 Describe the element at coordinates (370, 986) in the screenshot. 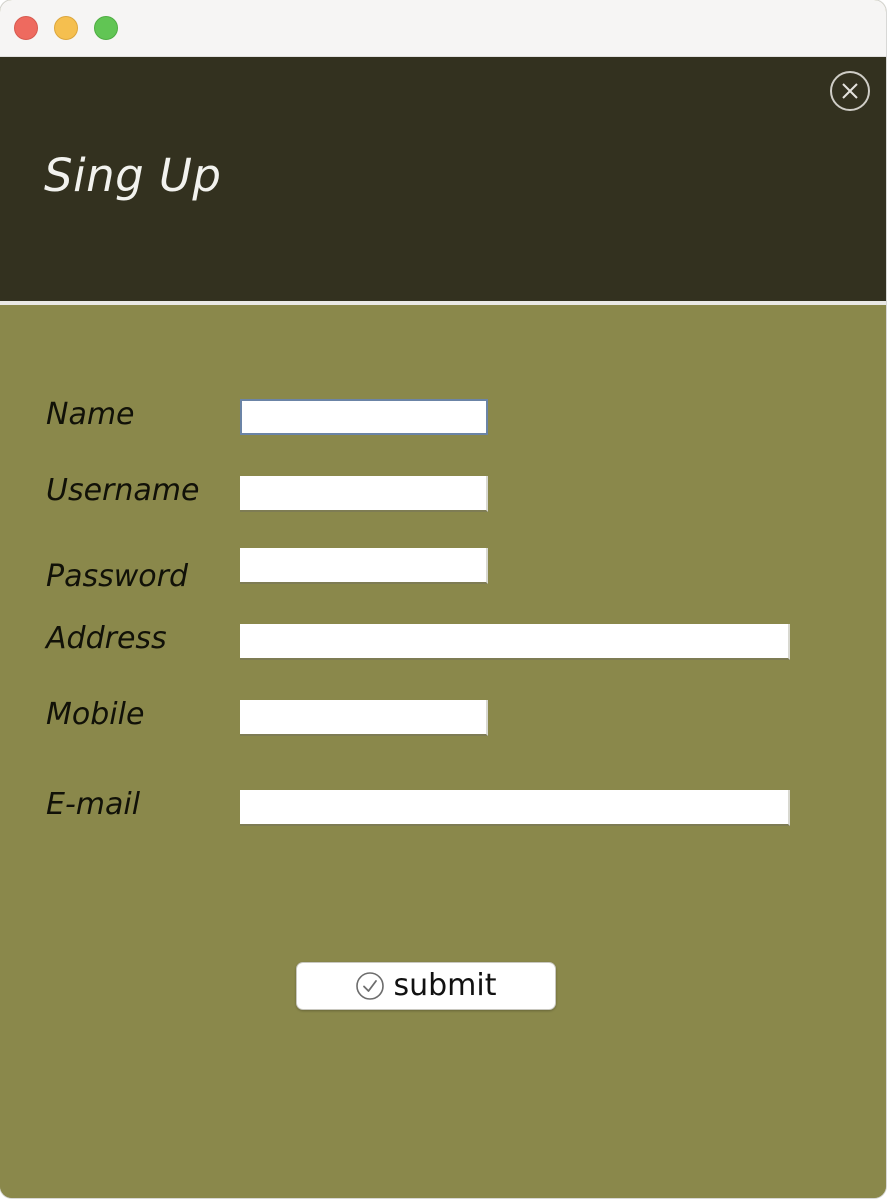

I see `check-circle-icon` at that location.